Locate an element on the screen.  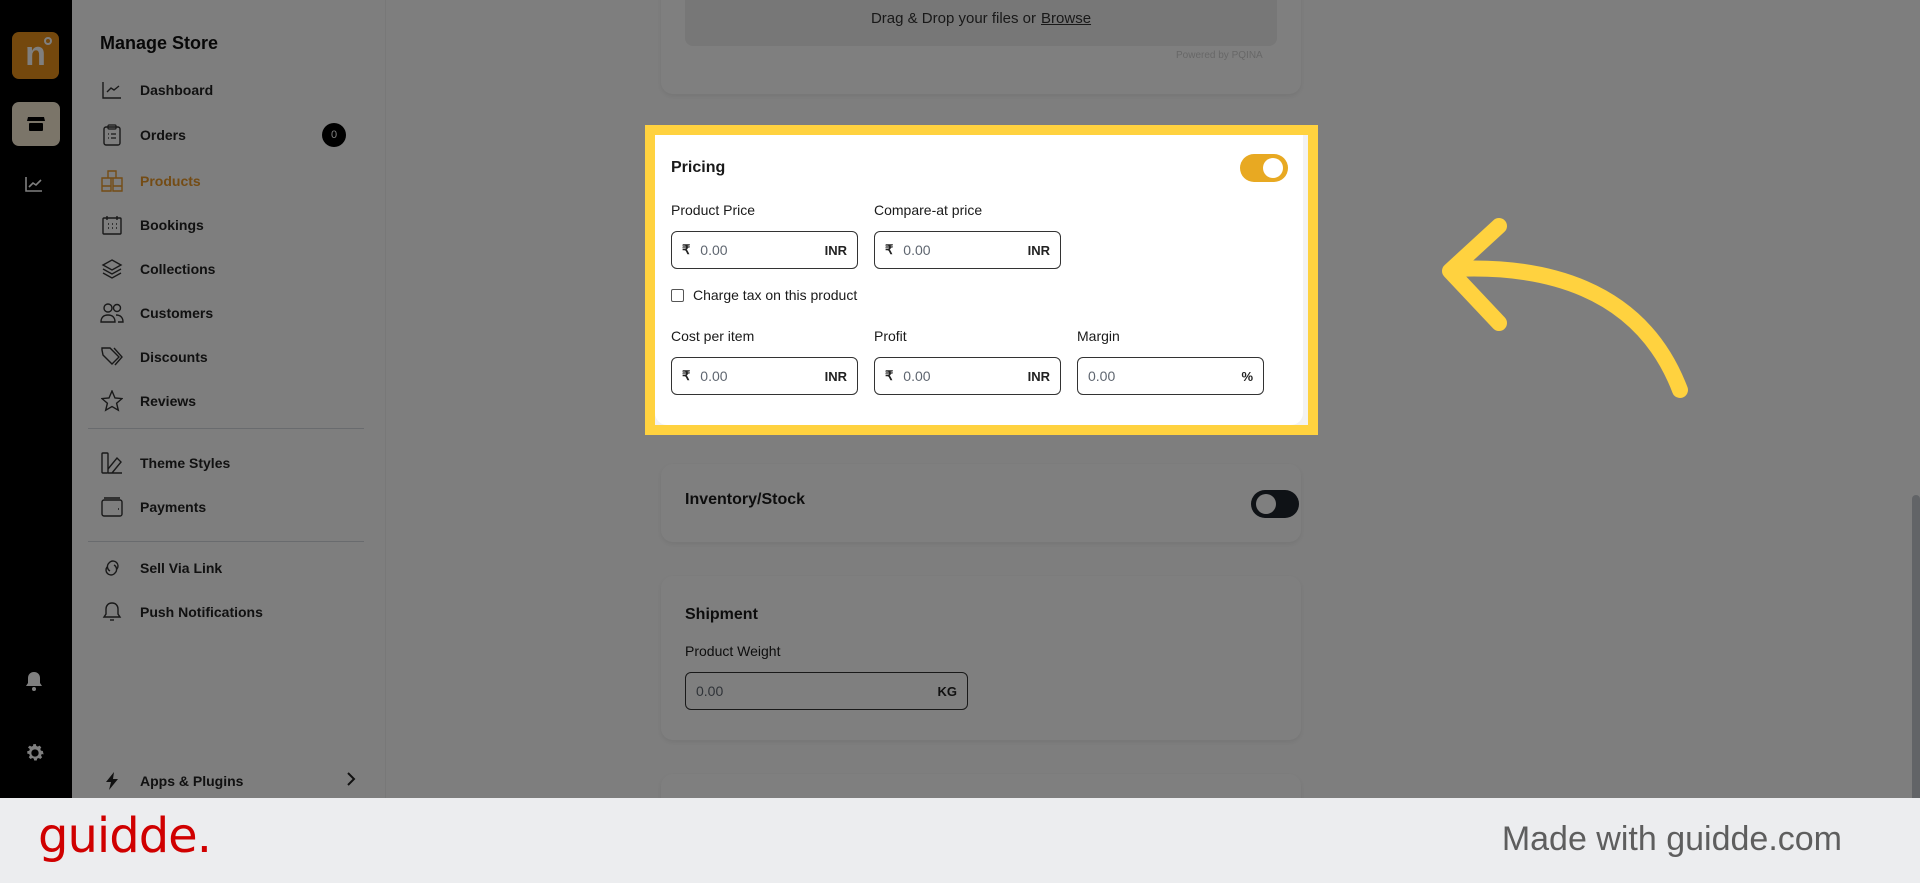
store-icon is located at coordinates (36, 124).